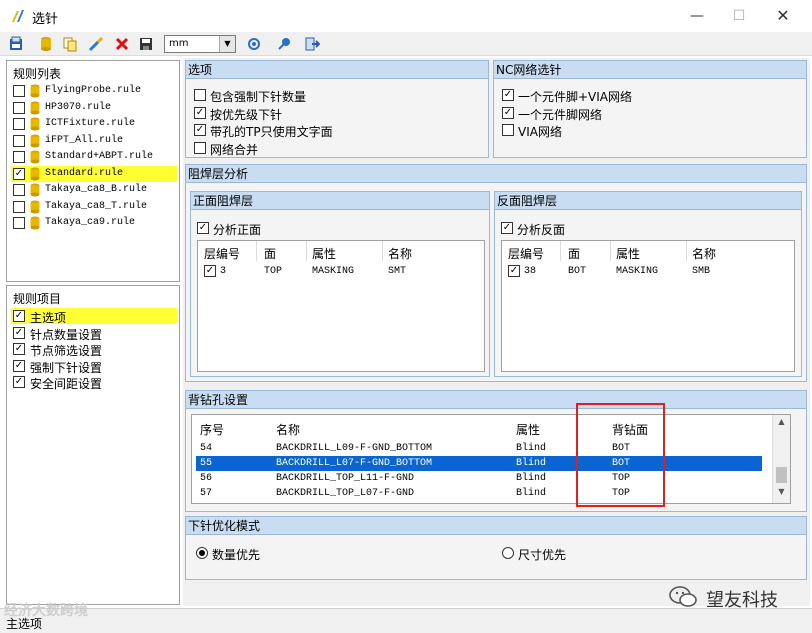 The height and width of the screenshot is (633, 812). What do you see at coordinates (236, 555) in the screenshot?
I see `radio-quantity-first-label: 数量优先` at bounding box center [236, 555].